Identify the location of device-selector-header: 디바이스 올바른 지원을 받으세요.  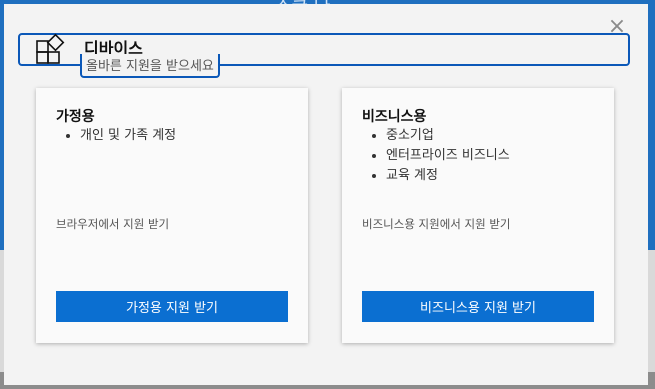
(324, 55).